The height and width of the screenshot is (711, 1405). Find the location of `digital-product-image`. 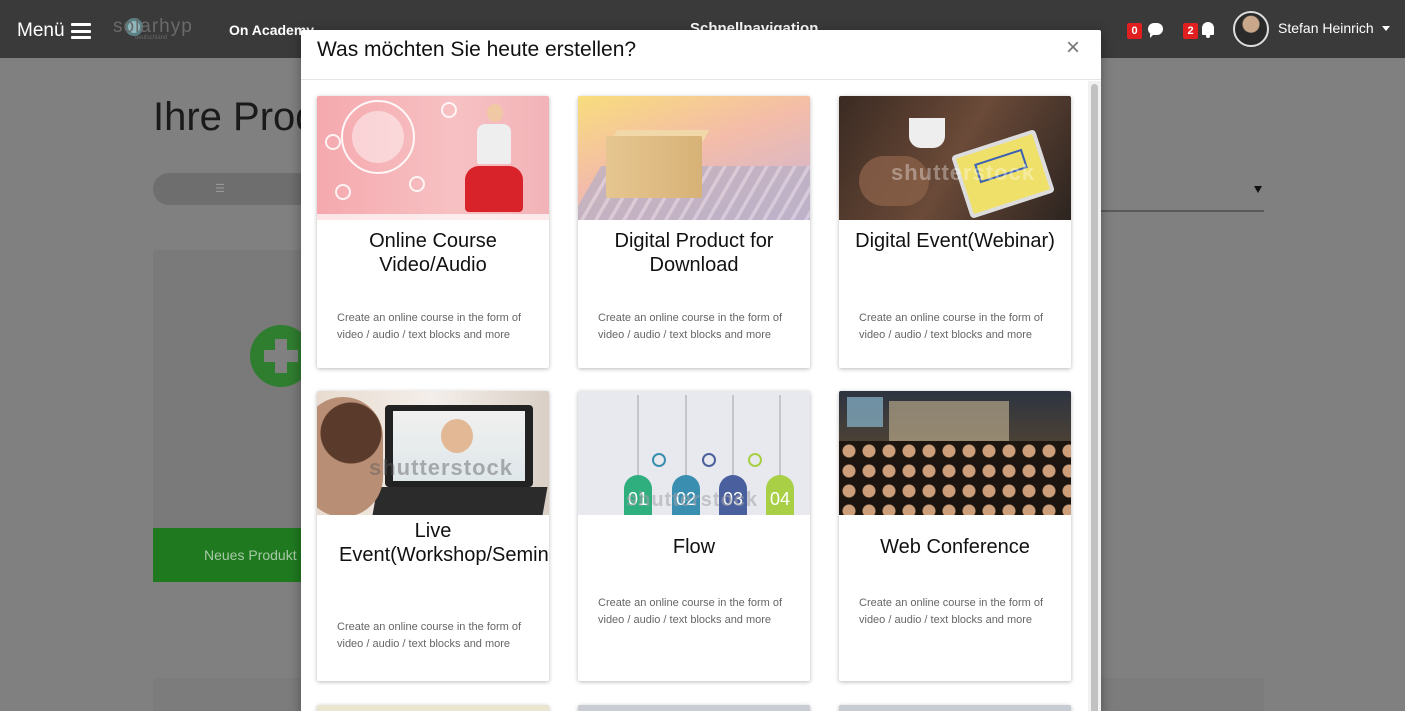

digital-product-image is located at coordinates (694, 158).